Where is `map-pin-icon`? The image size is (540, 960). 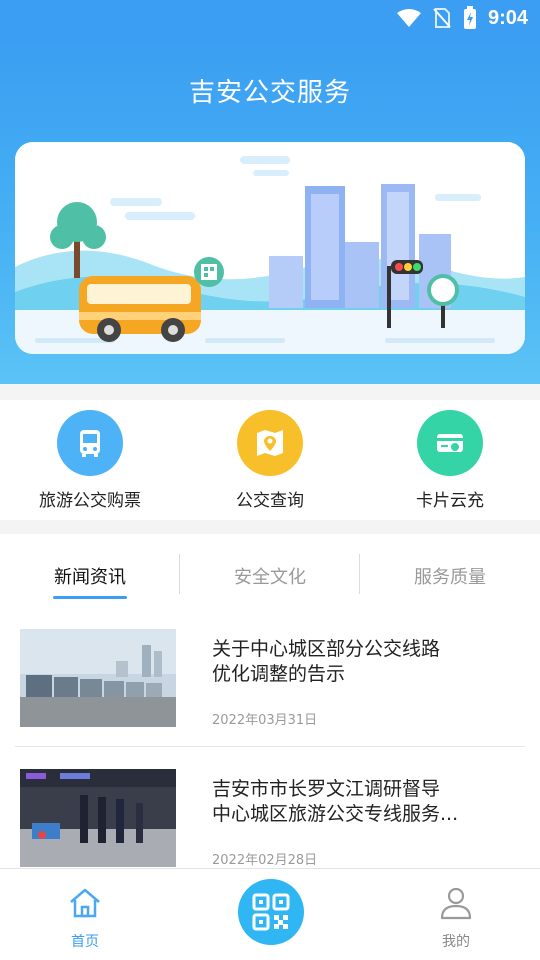 map-pin-icon is located at coordinates (270, 443).